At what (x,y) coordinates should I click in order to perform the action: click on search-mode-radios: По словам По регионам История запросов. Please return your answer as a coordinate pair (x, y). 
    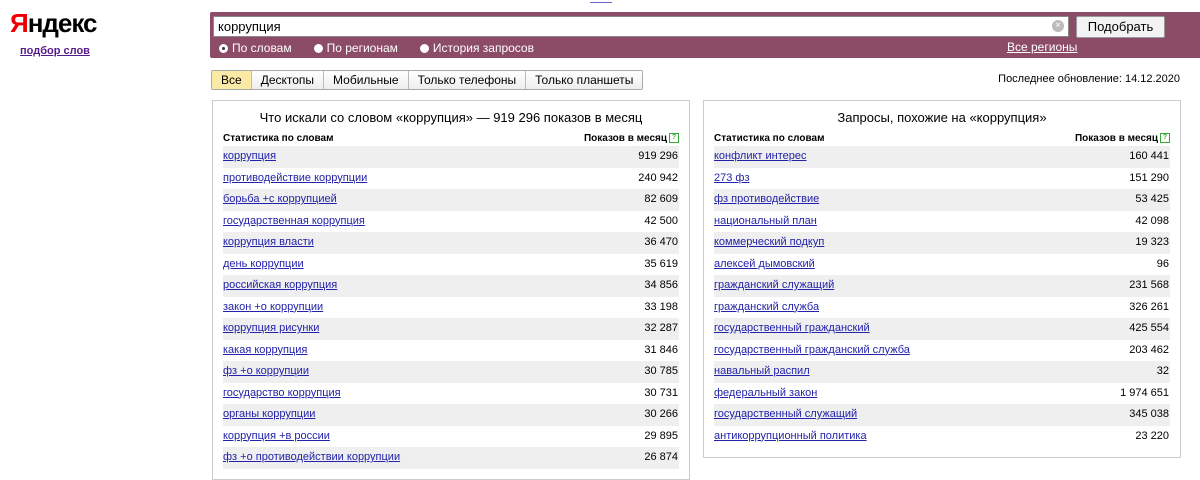
    Looking at the image, I should click on (376, 48).